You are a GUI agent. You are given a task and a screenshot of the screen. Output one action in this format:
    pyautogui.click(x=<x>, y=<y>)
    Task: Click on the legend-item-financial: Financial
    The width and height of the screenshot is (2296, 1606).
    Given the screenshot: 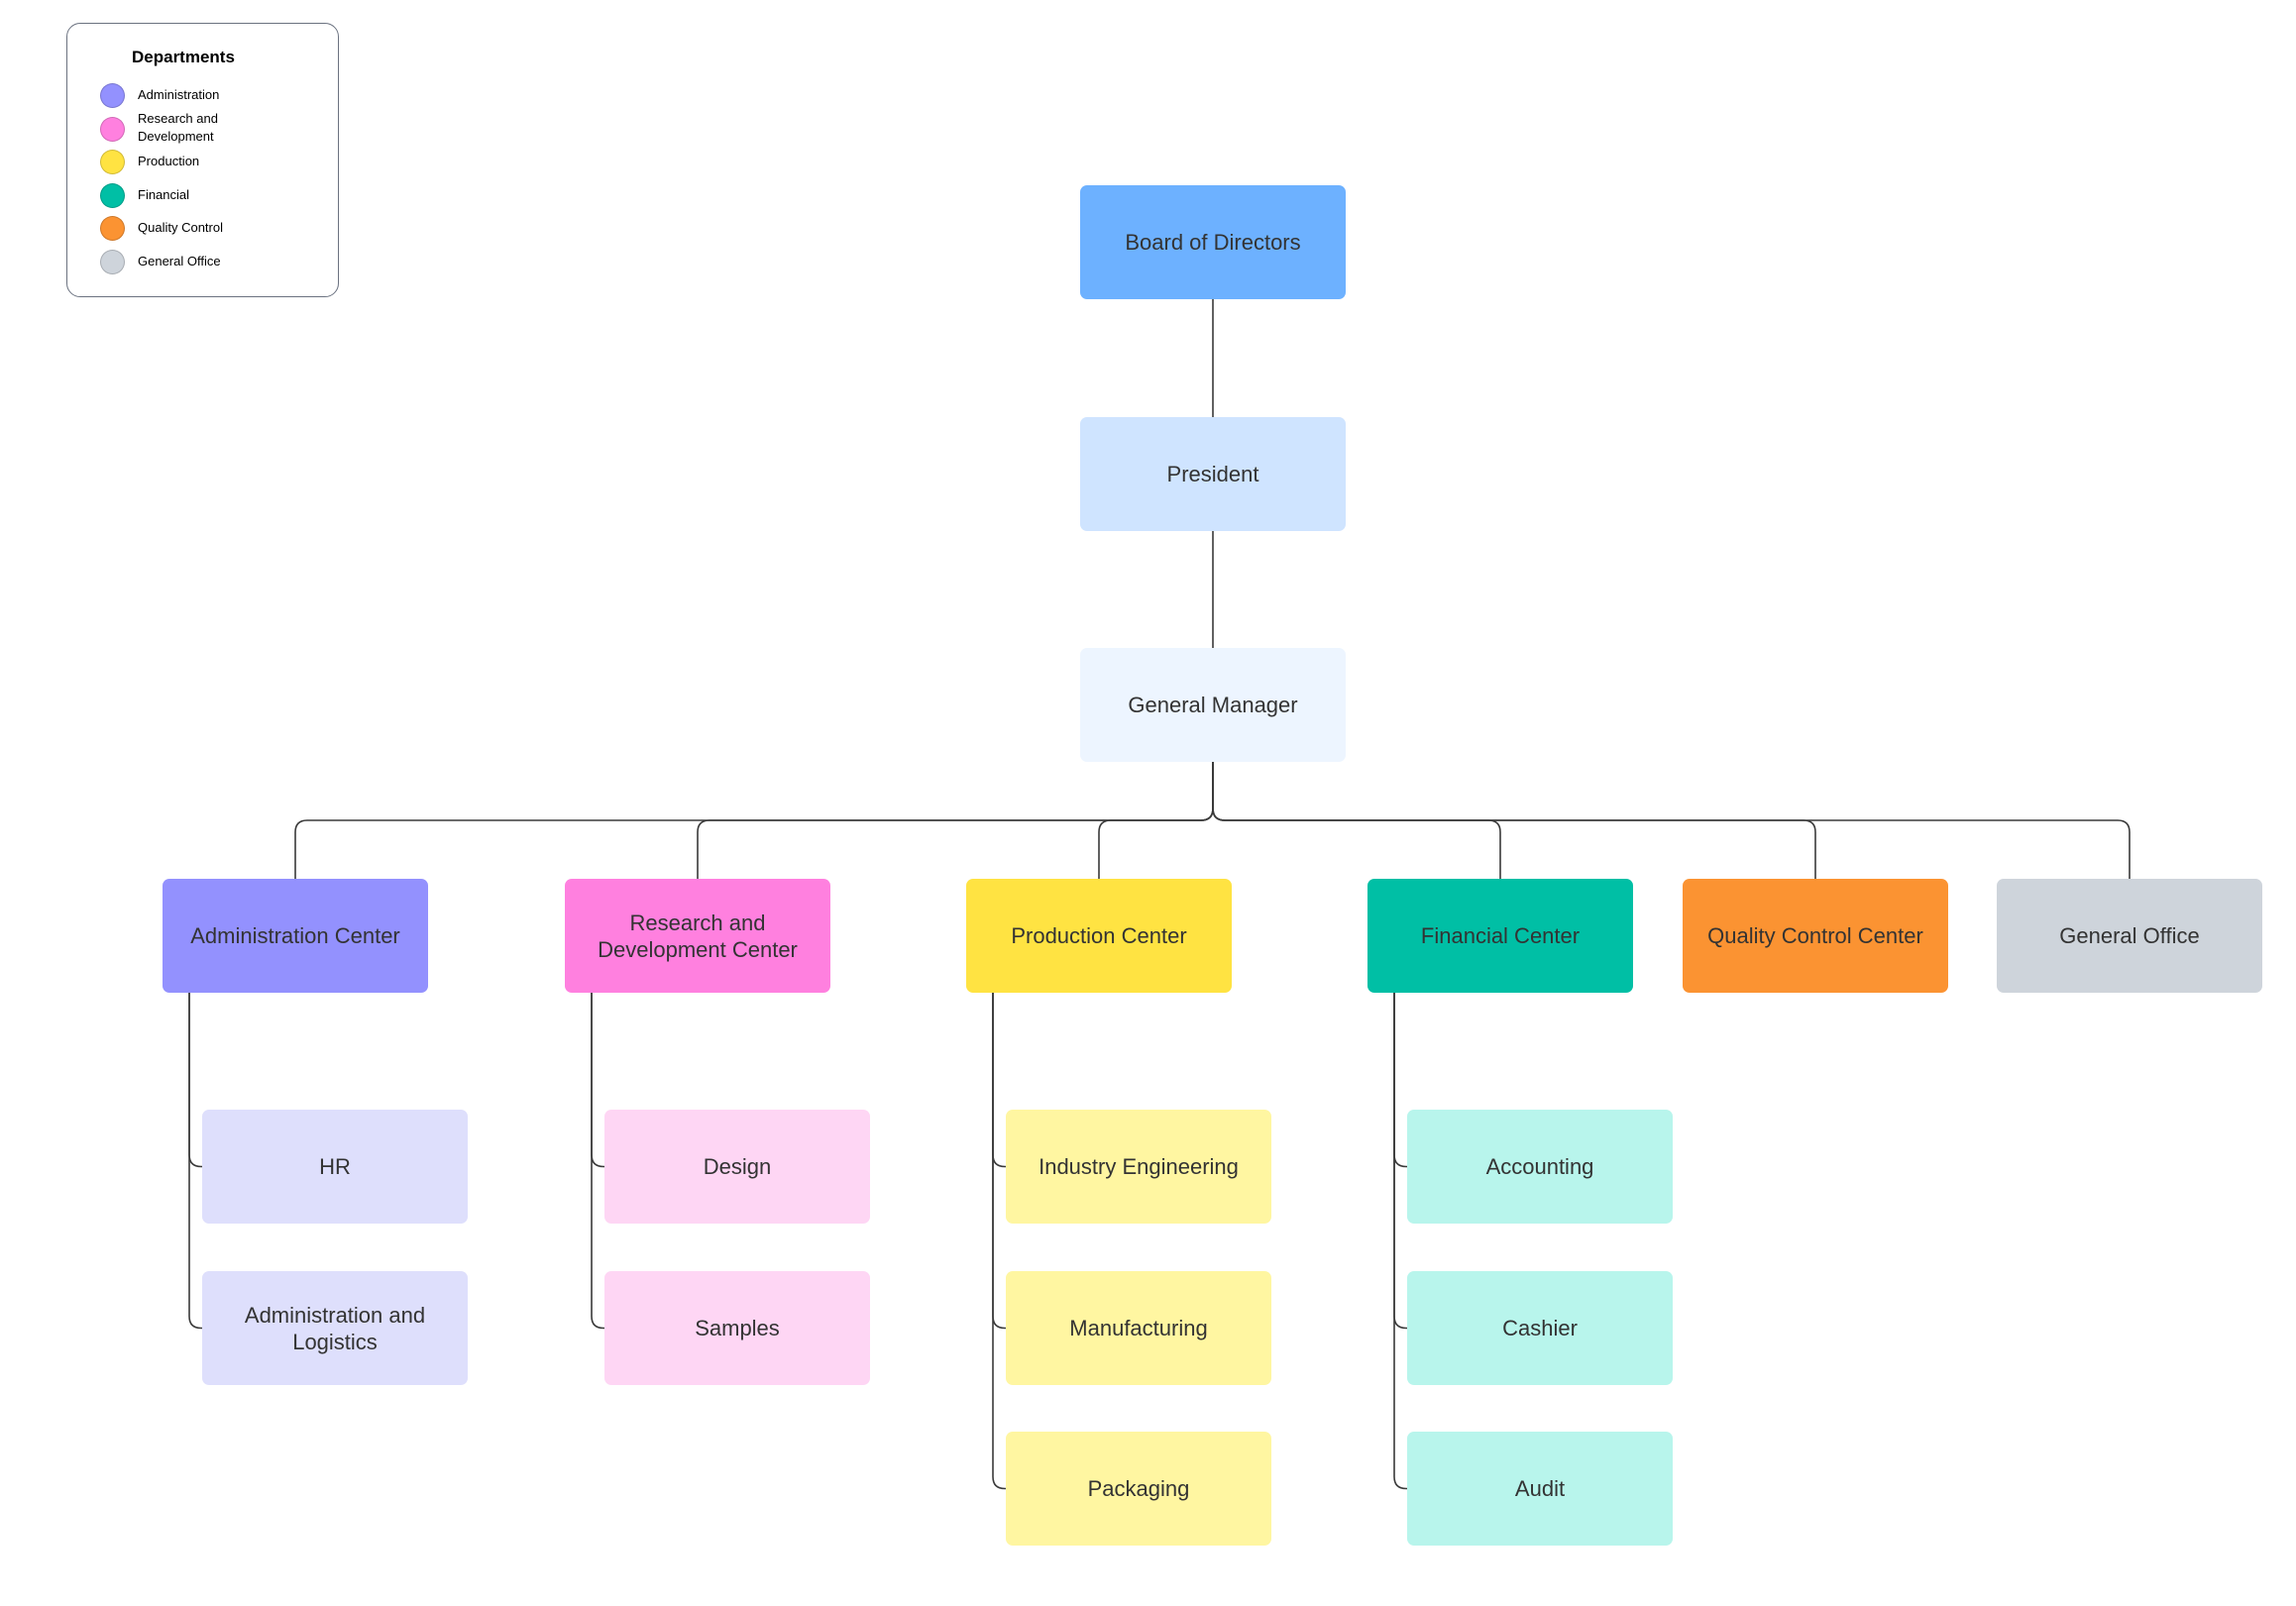 What is the action you would take?
    pyautogui.click(x=214, y=200)
    